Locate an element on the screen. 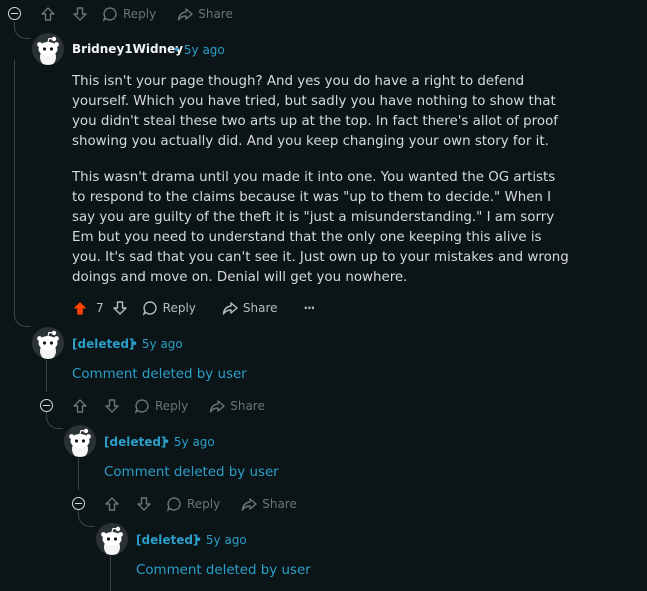  upvote-filled-icon is located at coordinates (80, 308).